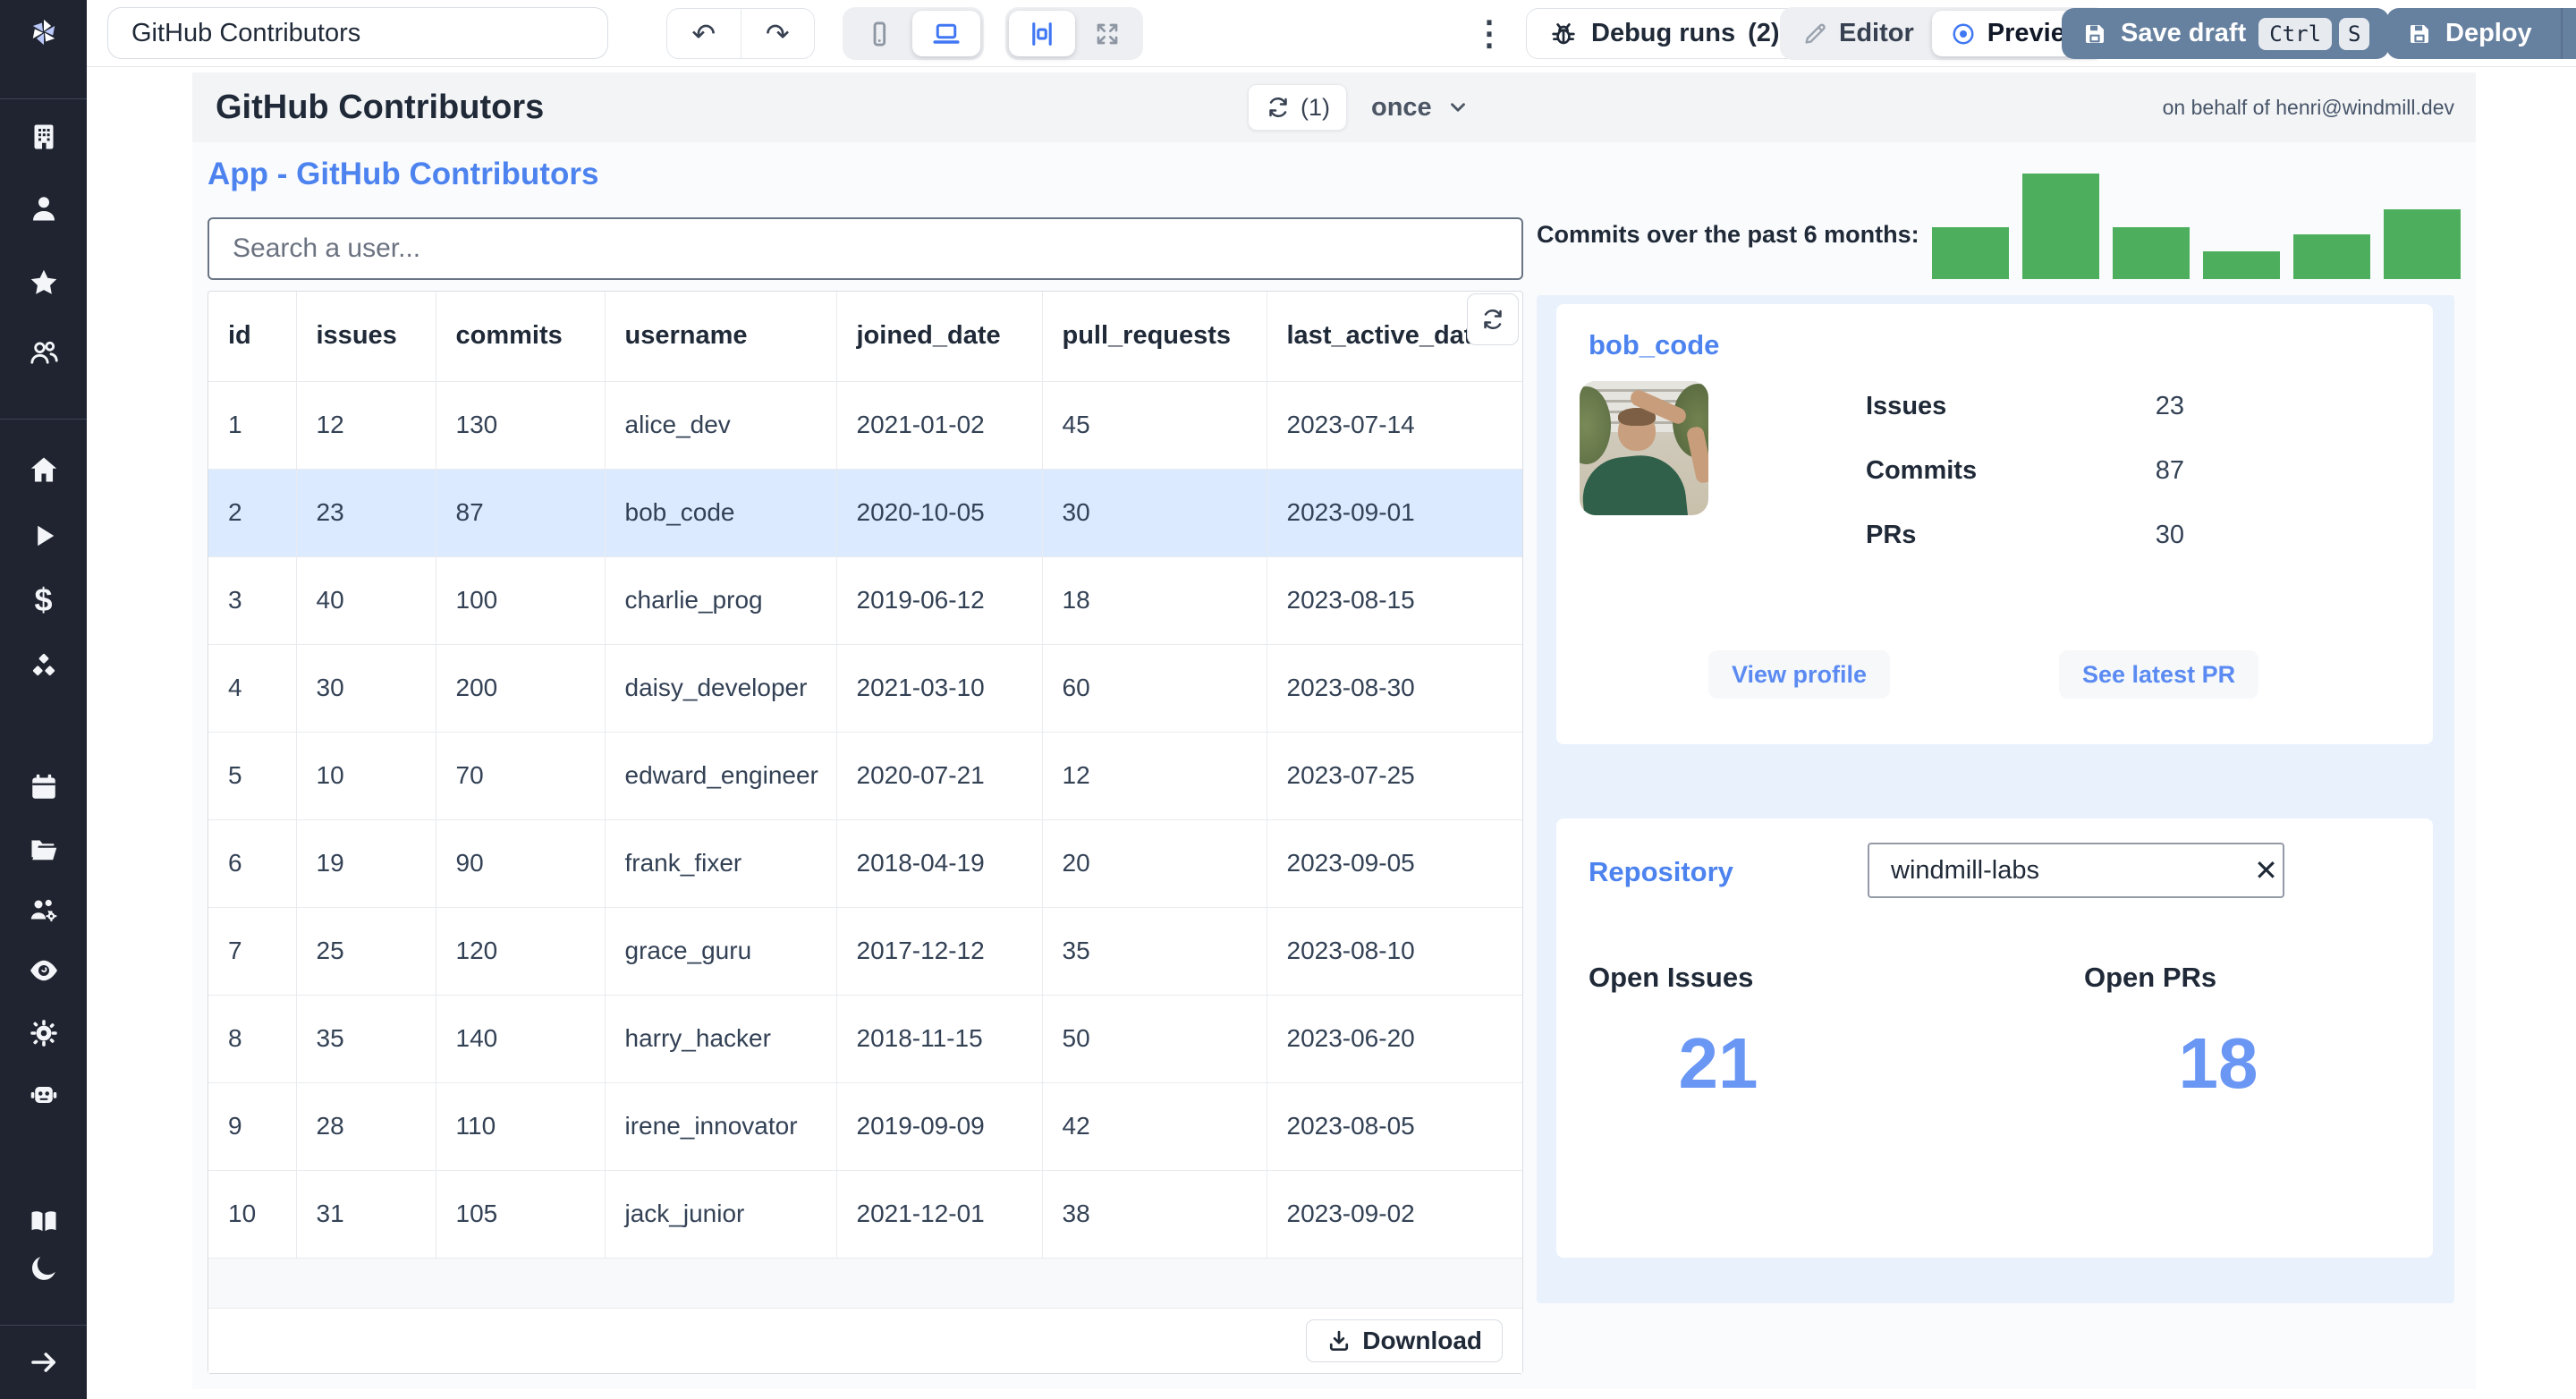  I want to click on sidebar-item-home, so click(43, 470).